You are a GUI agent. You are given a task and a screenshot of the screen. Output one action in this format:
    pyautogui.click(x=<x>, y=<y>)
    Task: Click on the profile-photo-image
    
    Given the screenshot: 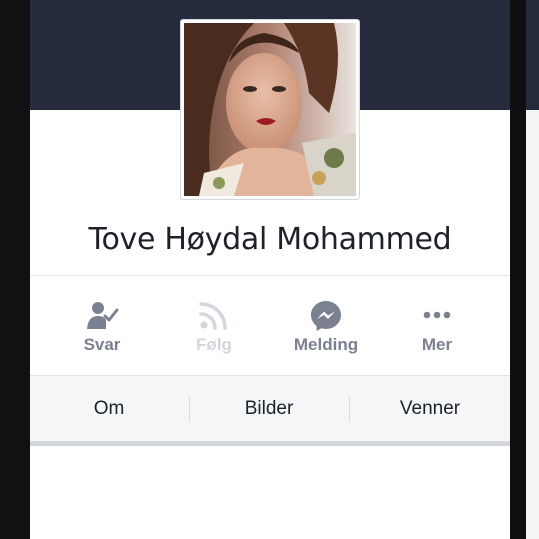 What is the action you would take?
    pyautogui.click(x=270, y=109)
    